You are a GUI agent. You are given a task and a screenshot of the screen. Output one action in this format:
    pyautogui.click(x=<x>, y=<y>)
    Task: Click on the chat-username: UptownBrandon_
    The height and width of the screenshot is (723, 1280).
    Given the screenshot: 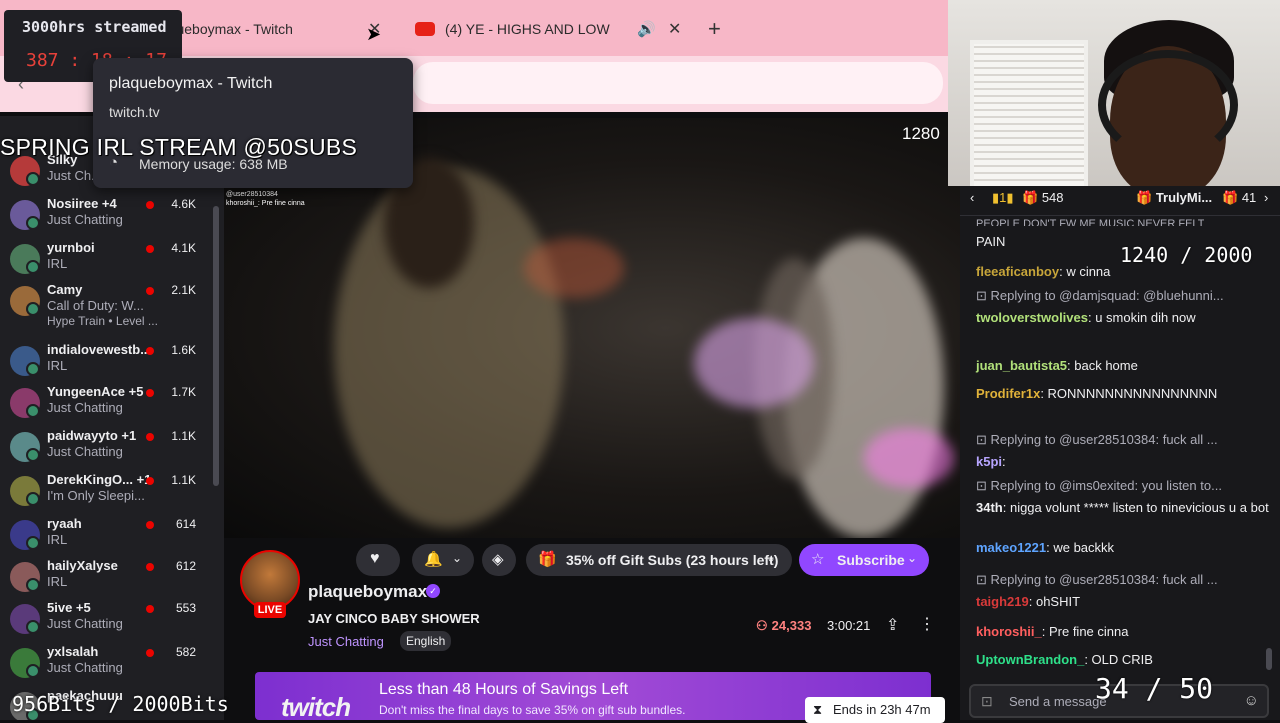 What is the action you would take?
    pyautogui.click(x=1030, y=659)
    